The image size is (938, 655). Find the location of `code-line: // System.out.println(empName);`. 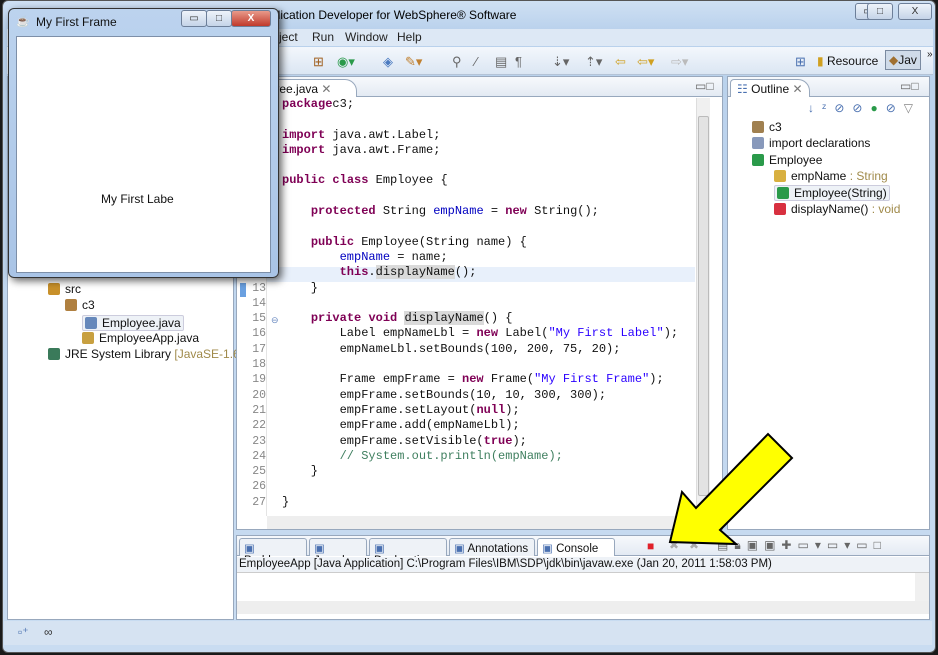

code-line: // System.out.println(empName); is located at coordinates (480, 456).